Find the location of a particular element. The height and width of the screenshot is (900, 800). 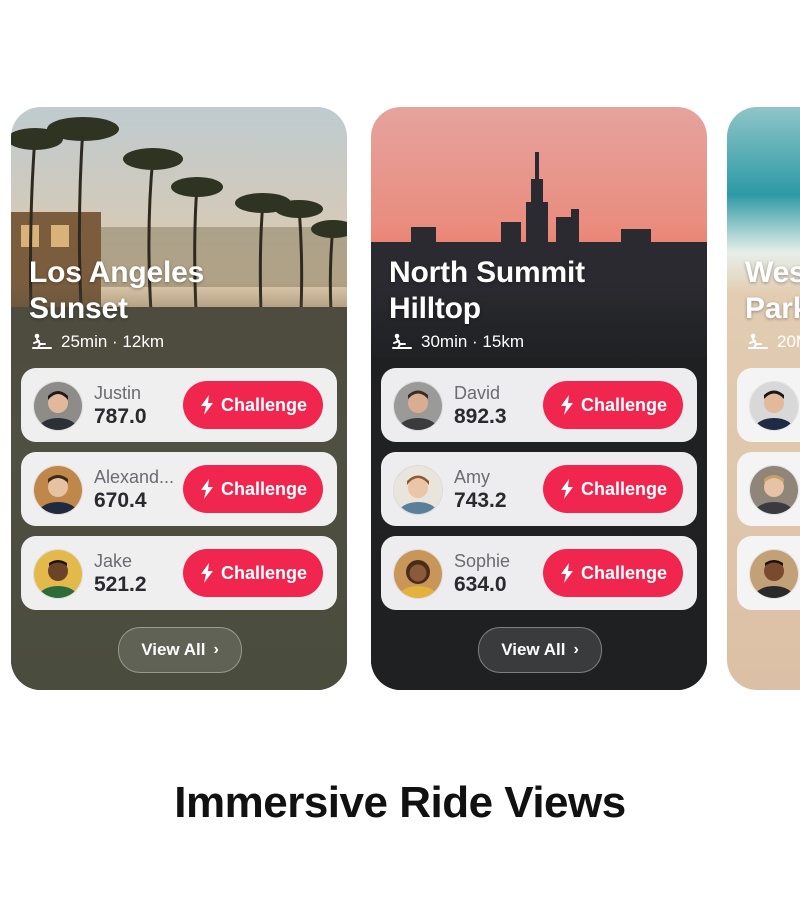

leaderboard-row: Amy 743.2 Challenge is located at coordinates (539, 489).